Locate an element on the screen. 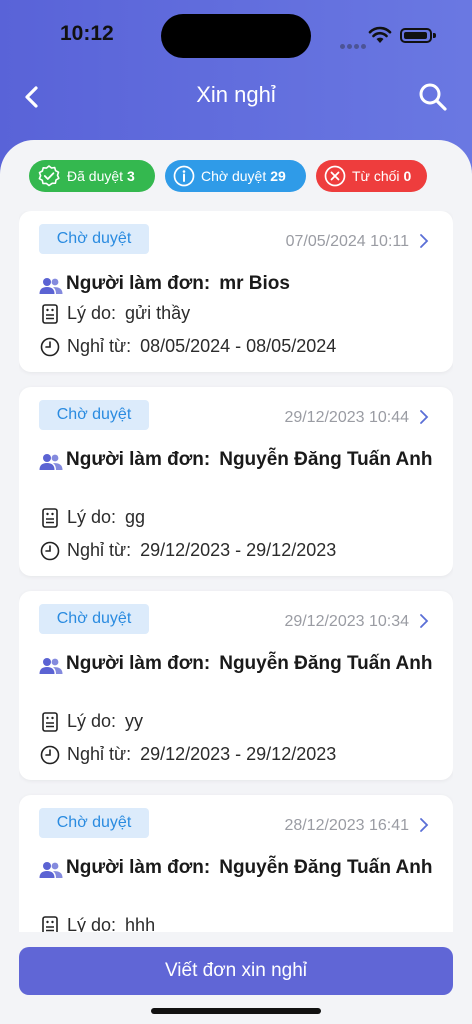 The height and width of the screenshot is (1024, 472). filter-approved-chip: Đã duyệt 3 is located at coordinates (92, 176).